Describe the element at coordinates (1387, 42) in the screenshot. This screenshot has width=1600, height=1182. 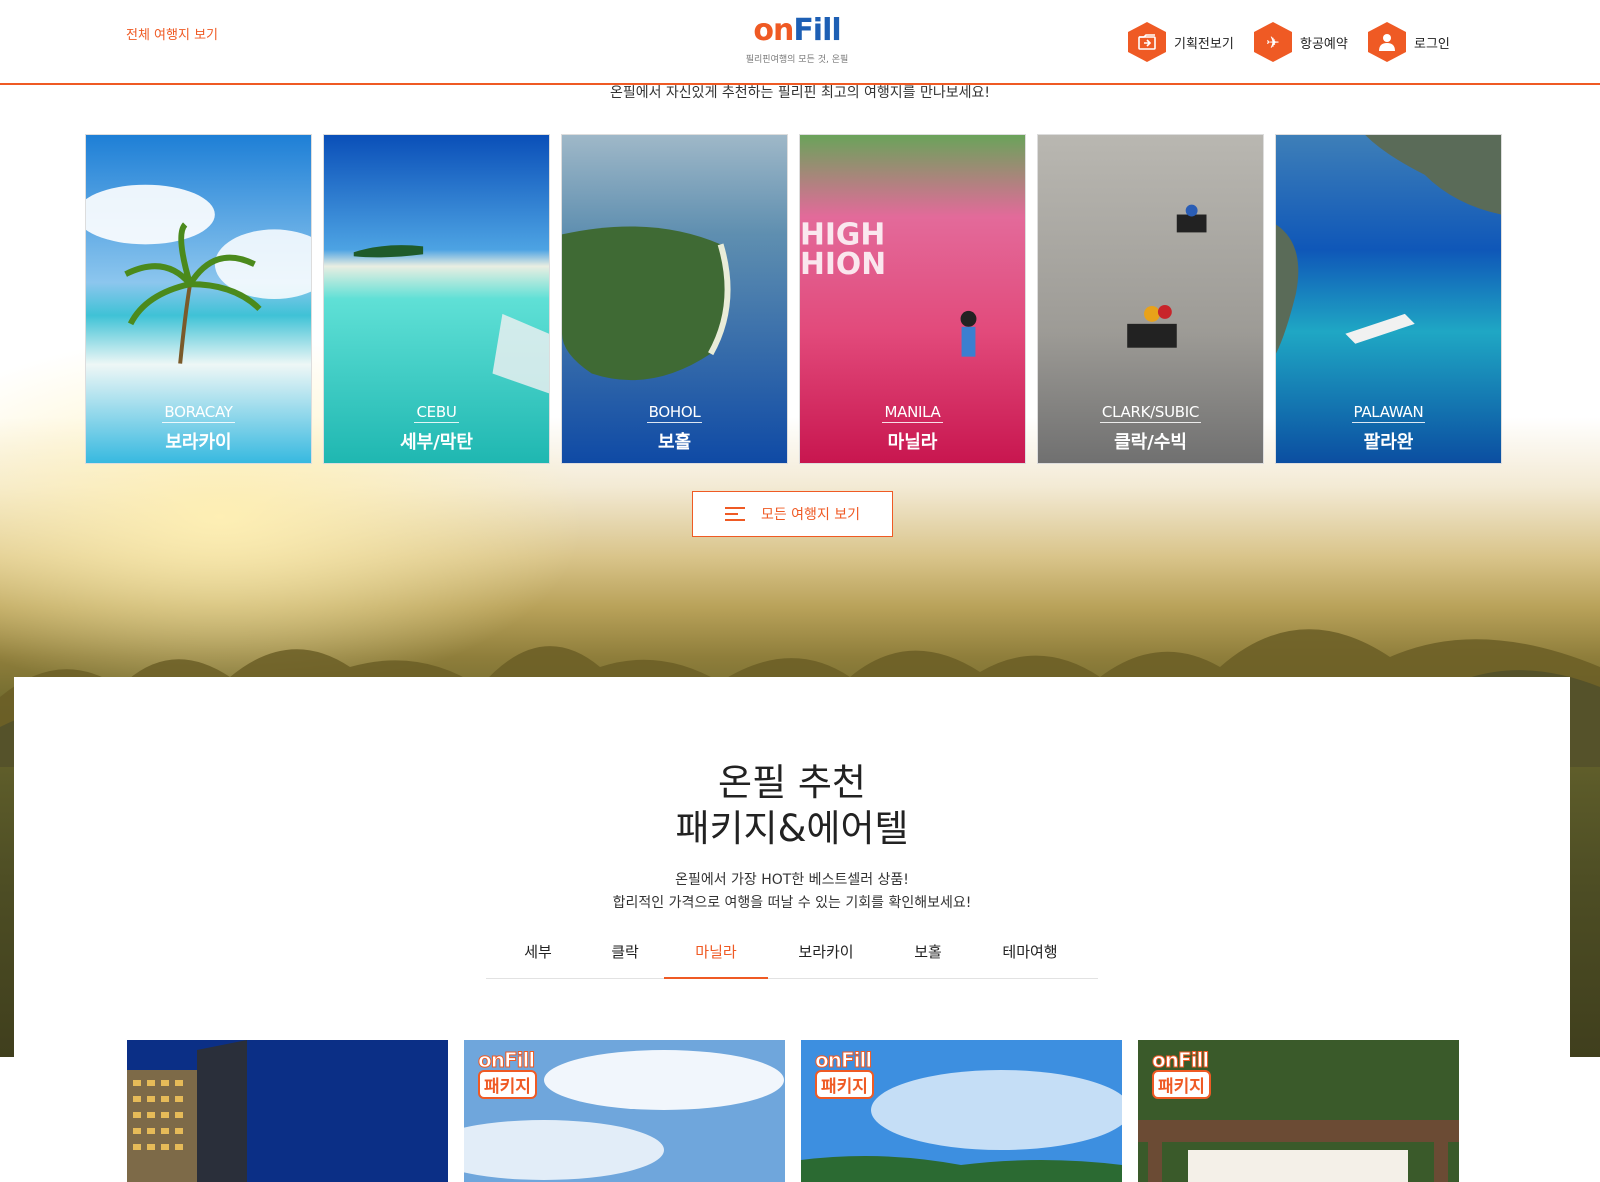
I see `user-icon` at that location.